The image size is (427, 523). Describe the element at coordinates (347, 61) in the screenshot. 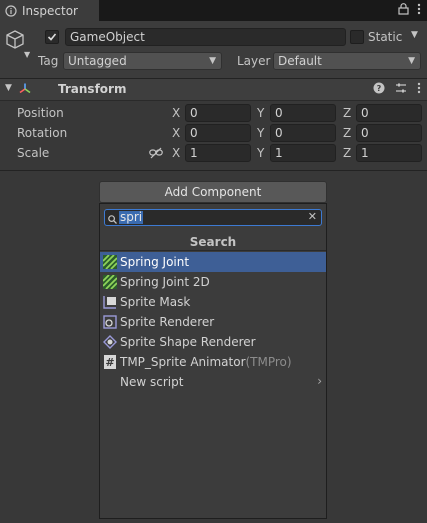

I see `layer-dropdown: Default ▼` at that location.